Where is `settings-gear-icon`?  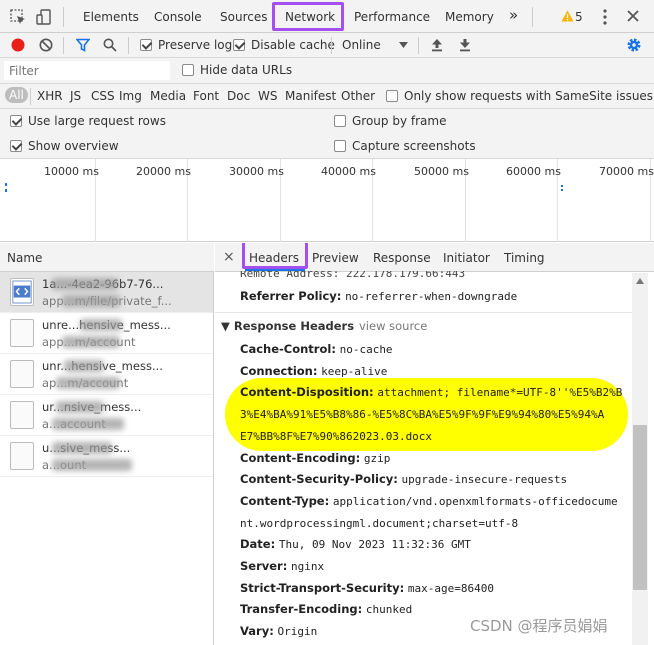
settings-gear-icon is located at coordinates (634, 45).